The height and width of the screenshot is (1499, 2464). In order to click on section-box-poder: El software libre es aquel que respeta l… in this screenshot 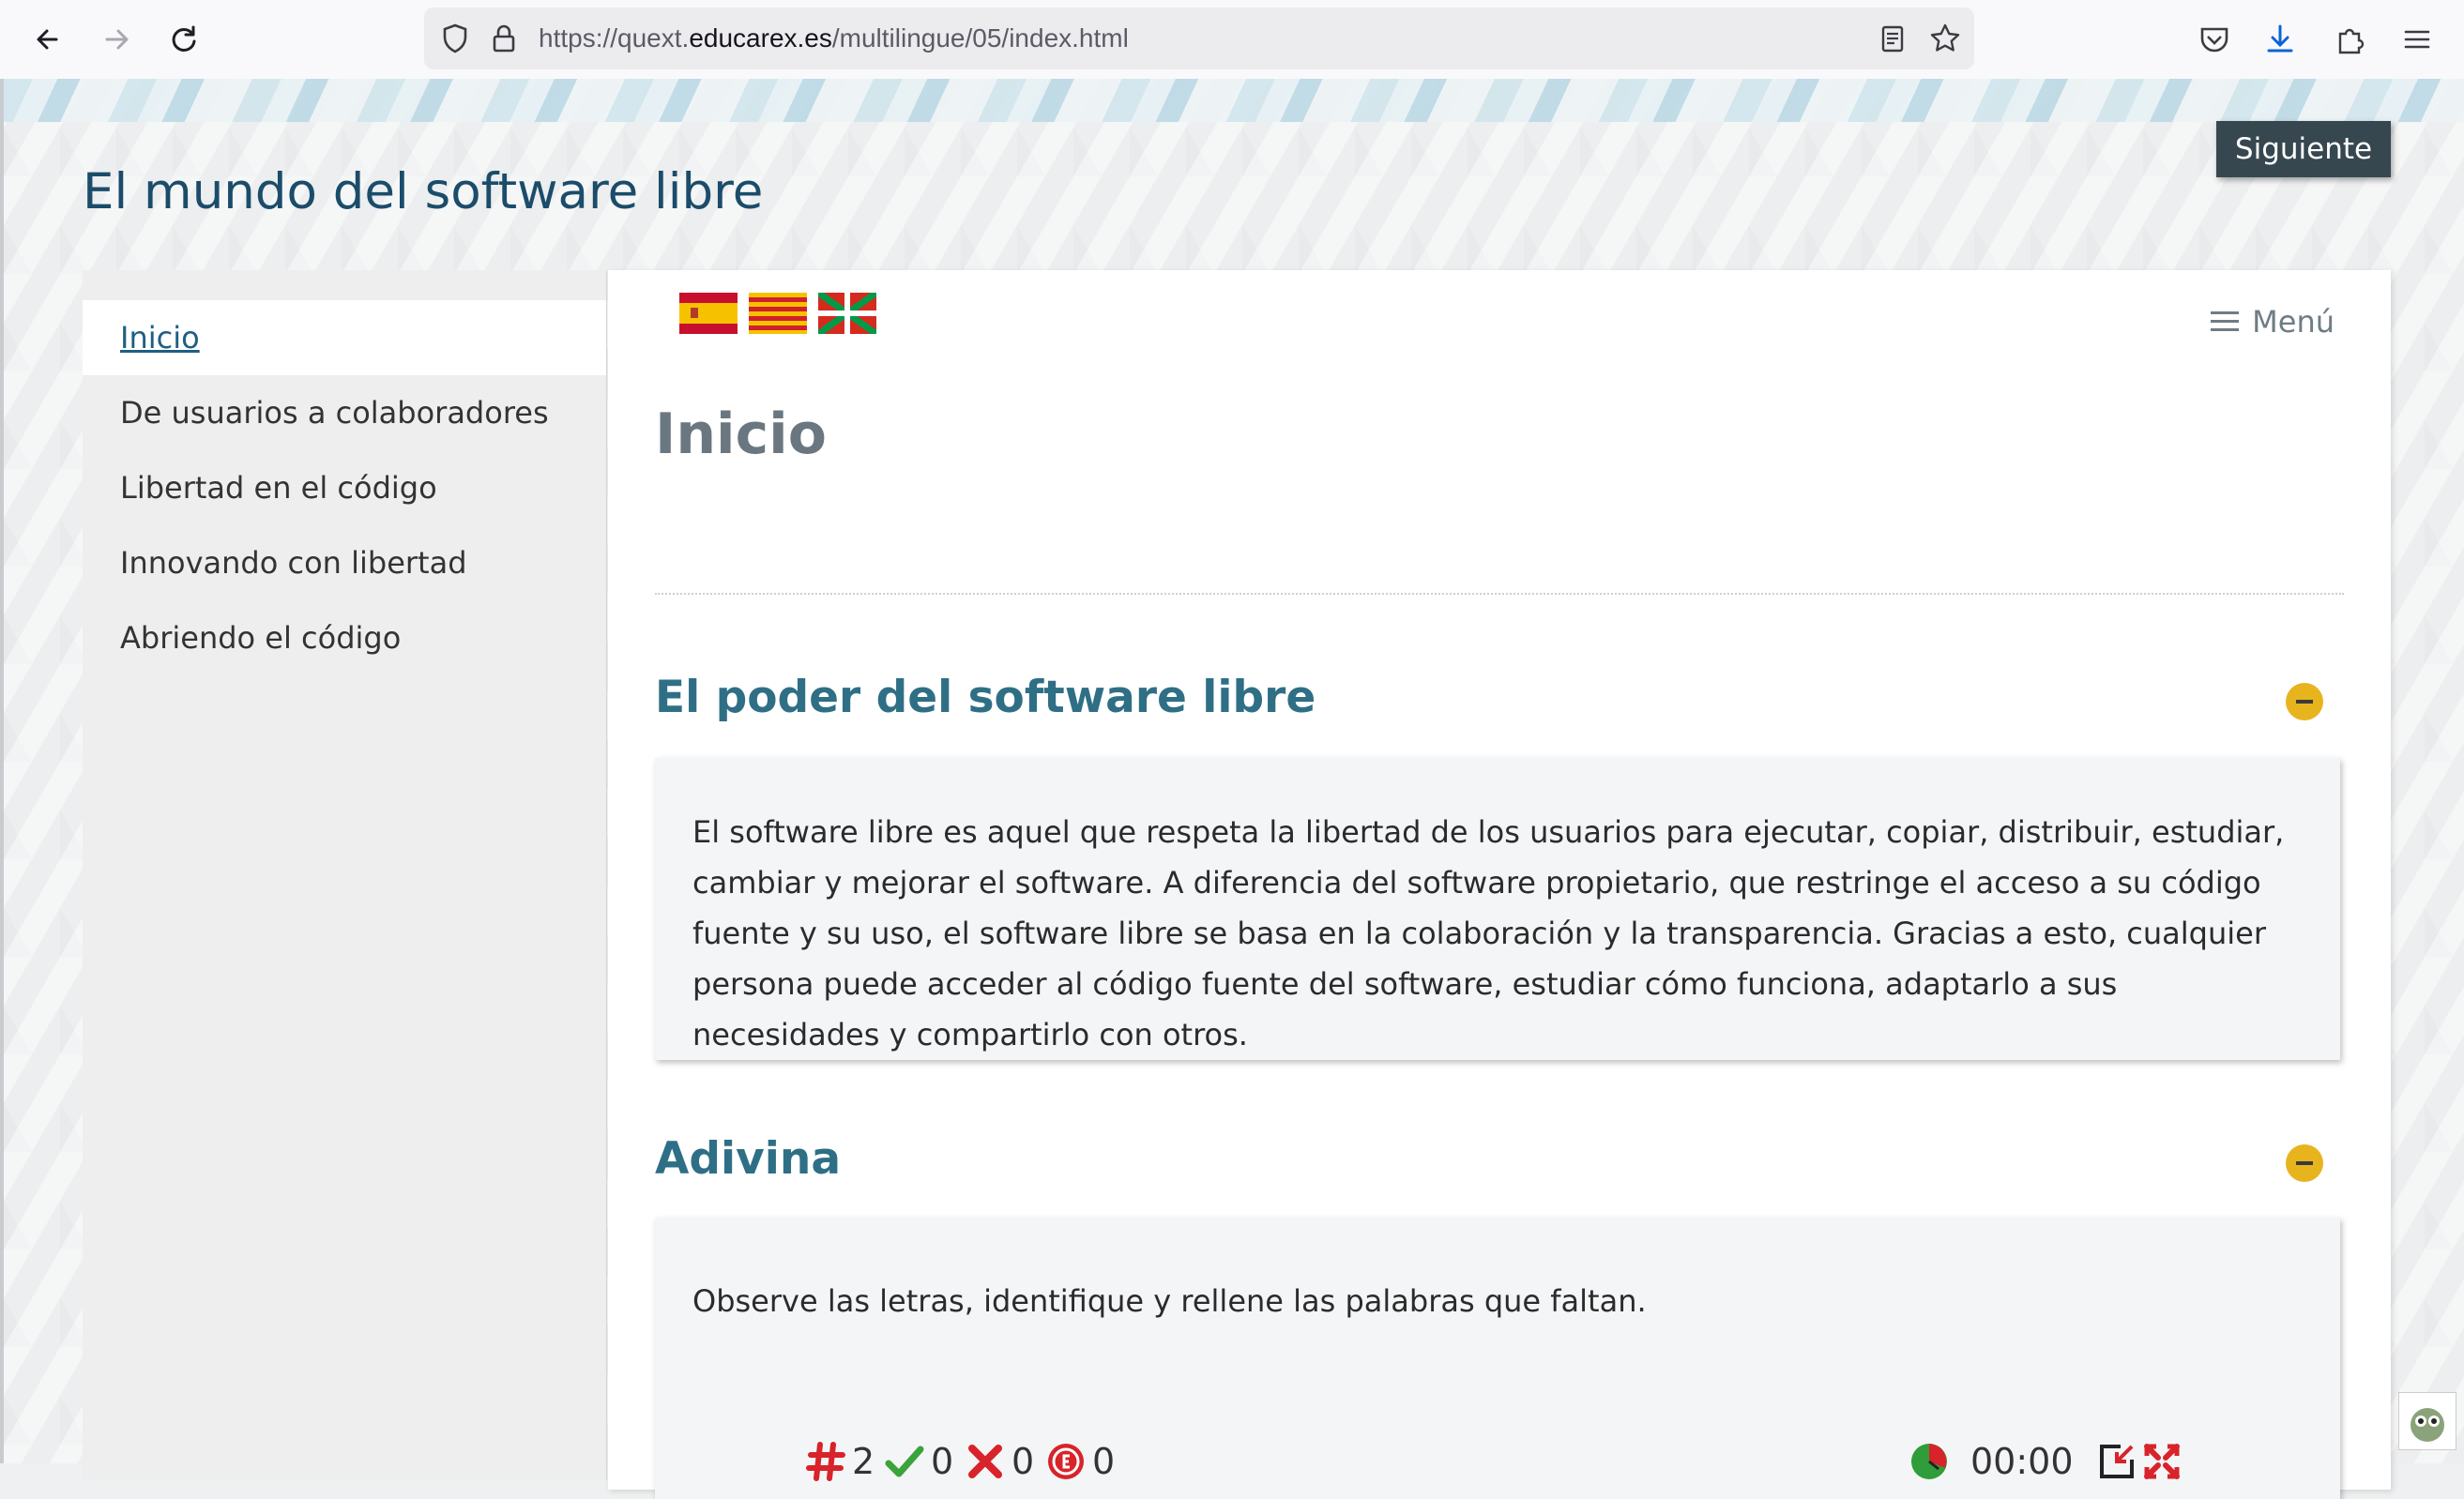, I will do `click(1498, 909)`.